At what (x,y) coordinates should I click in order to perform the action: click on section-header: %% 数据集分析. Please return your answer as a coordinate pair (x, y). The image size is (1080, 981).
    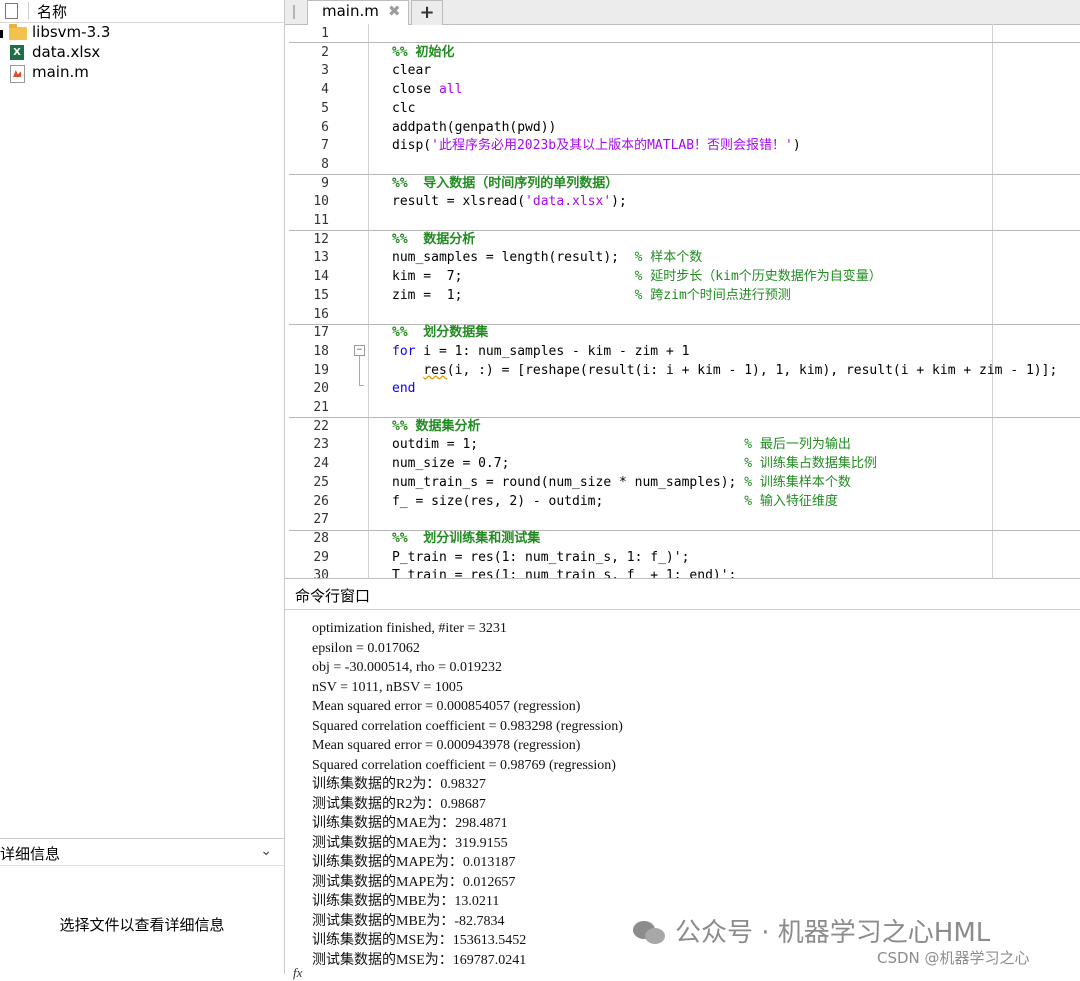
    Looking at the image, I should click on (436, 426).